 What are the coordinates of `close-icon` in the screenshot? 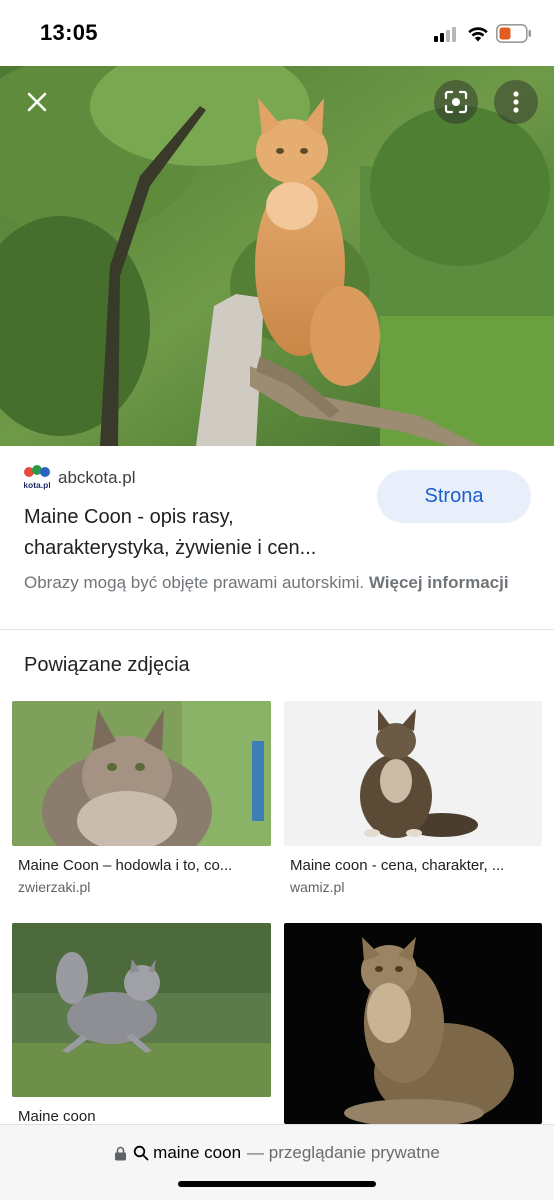 It's located at (37, 102).